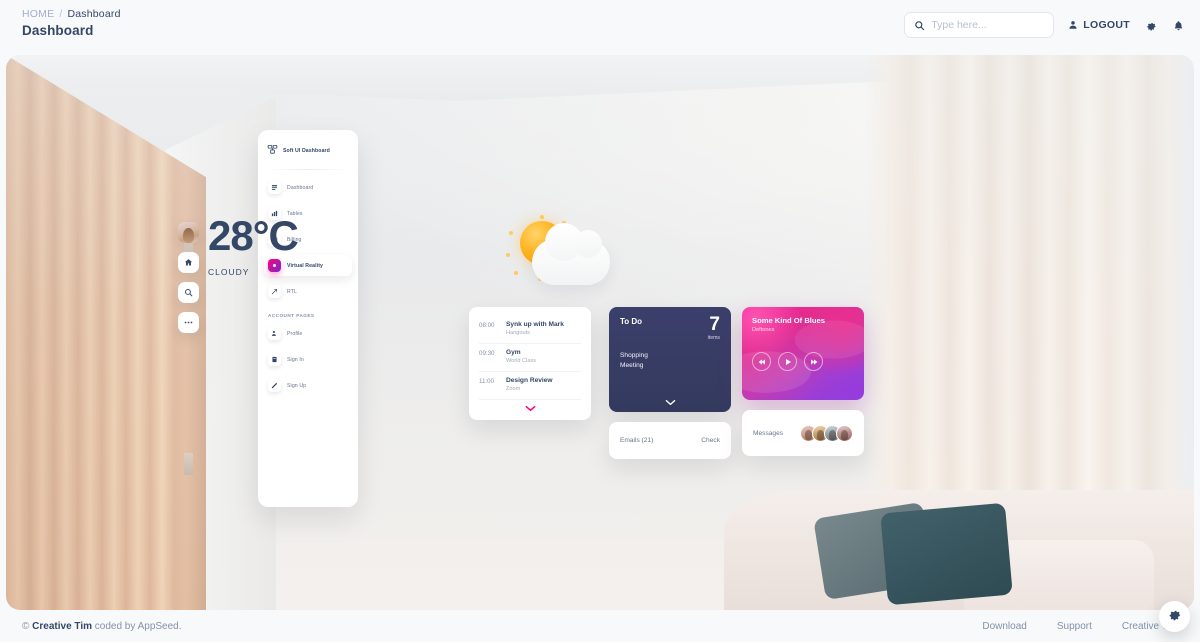 The image size is (1200, 642). Describe the element at coordinates (1178, 25) in the screenshot. I see `bell-icon` at that location.